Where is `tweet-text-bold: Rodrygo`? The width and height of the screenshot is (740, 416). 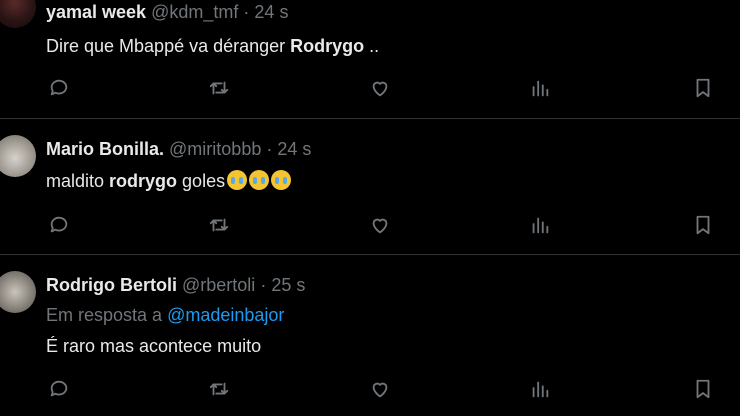 tweet-text-bold: Rodrygo is located at coordinates (327, 46).